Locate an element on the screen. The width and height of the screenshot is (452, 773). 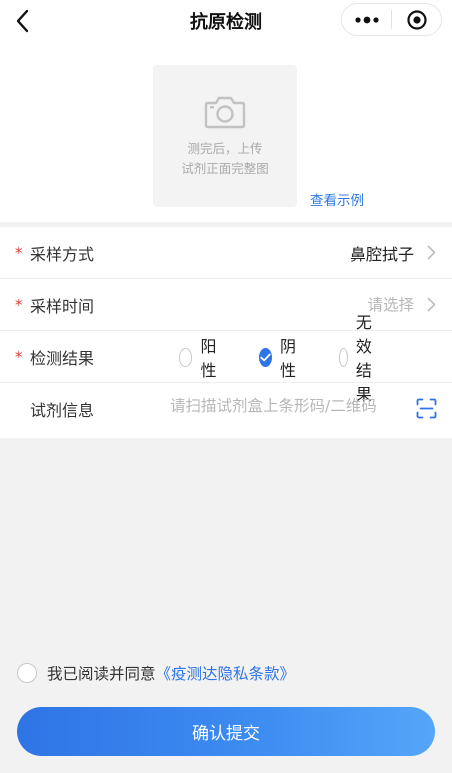
sampling-method-row: * 采样方式 鼻腔拭子 is located at coordinates (226, 253).